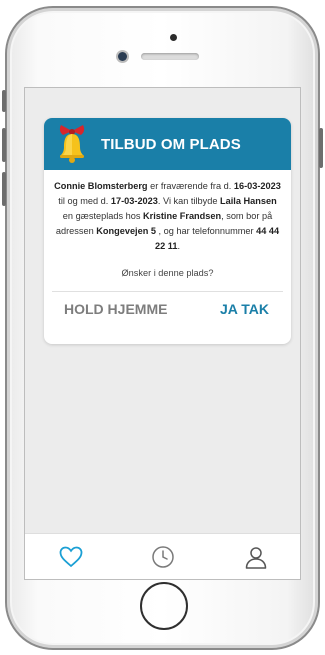  Describe the element at coordinates (126, 231) in the screenshot. I see `address: Kongevejen 5` at that location.